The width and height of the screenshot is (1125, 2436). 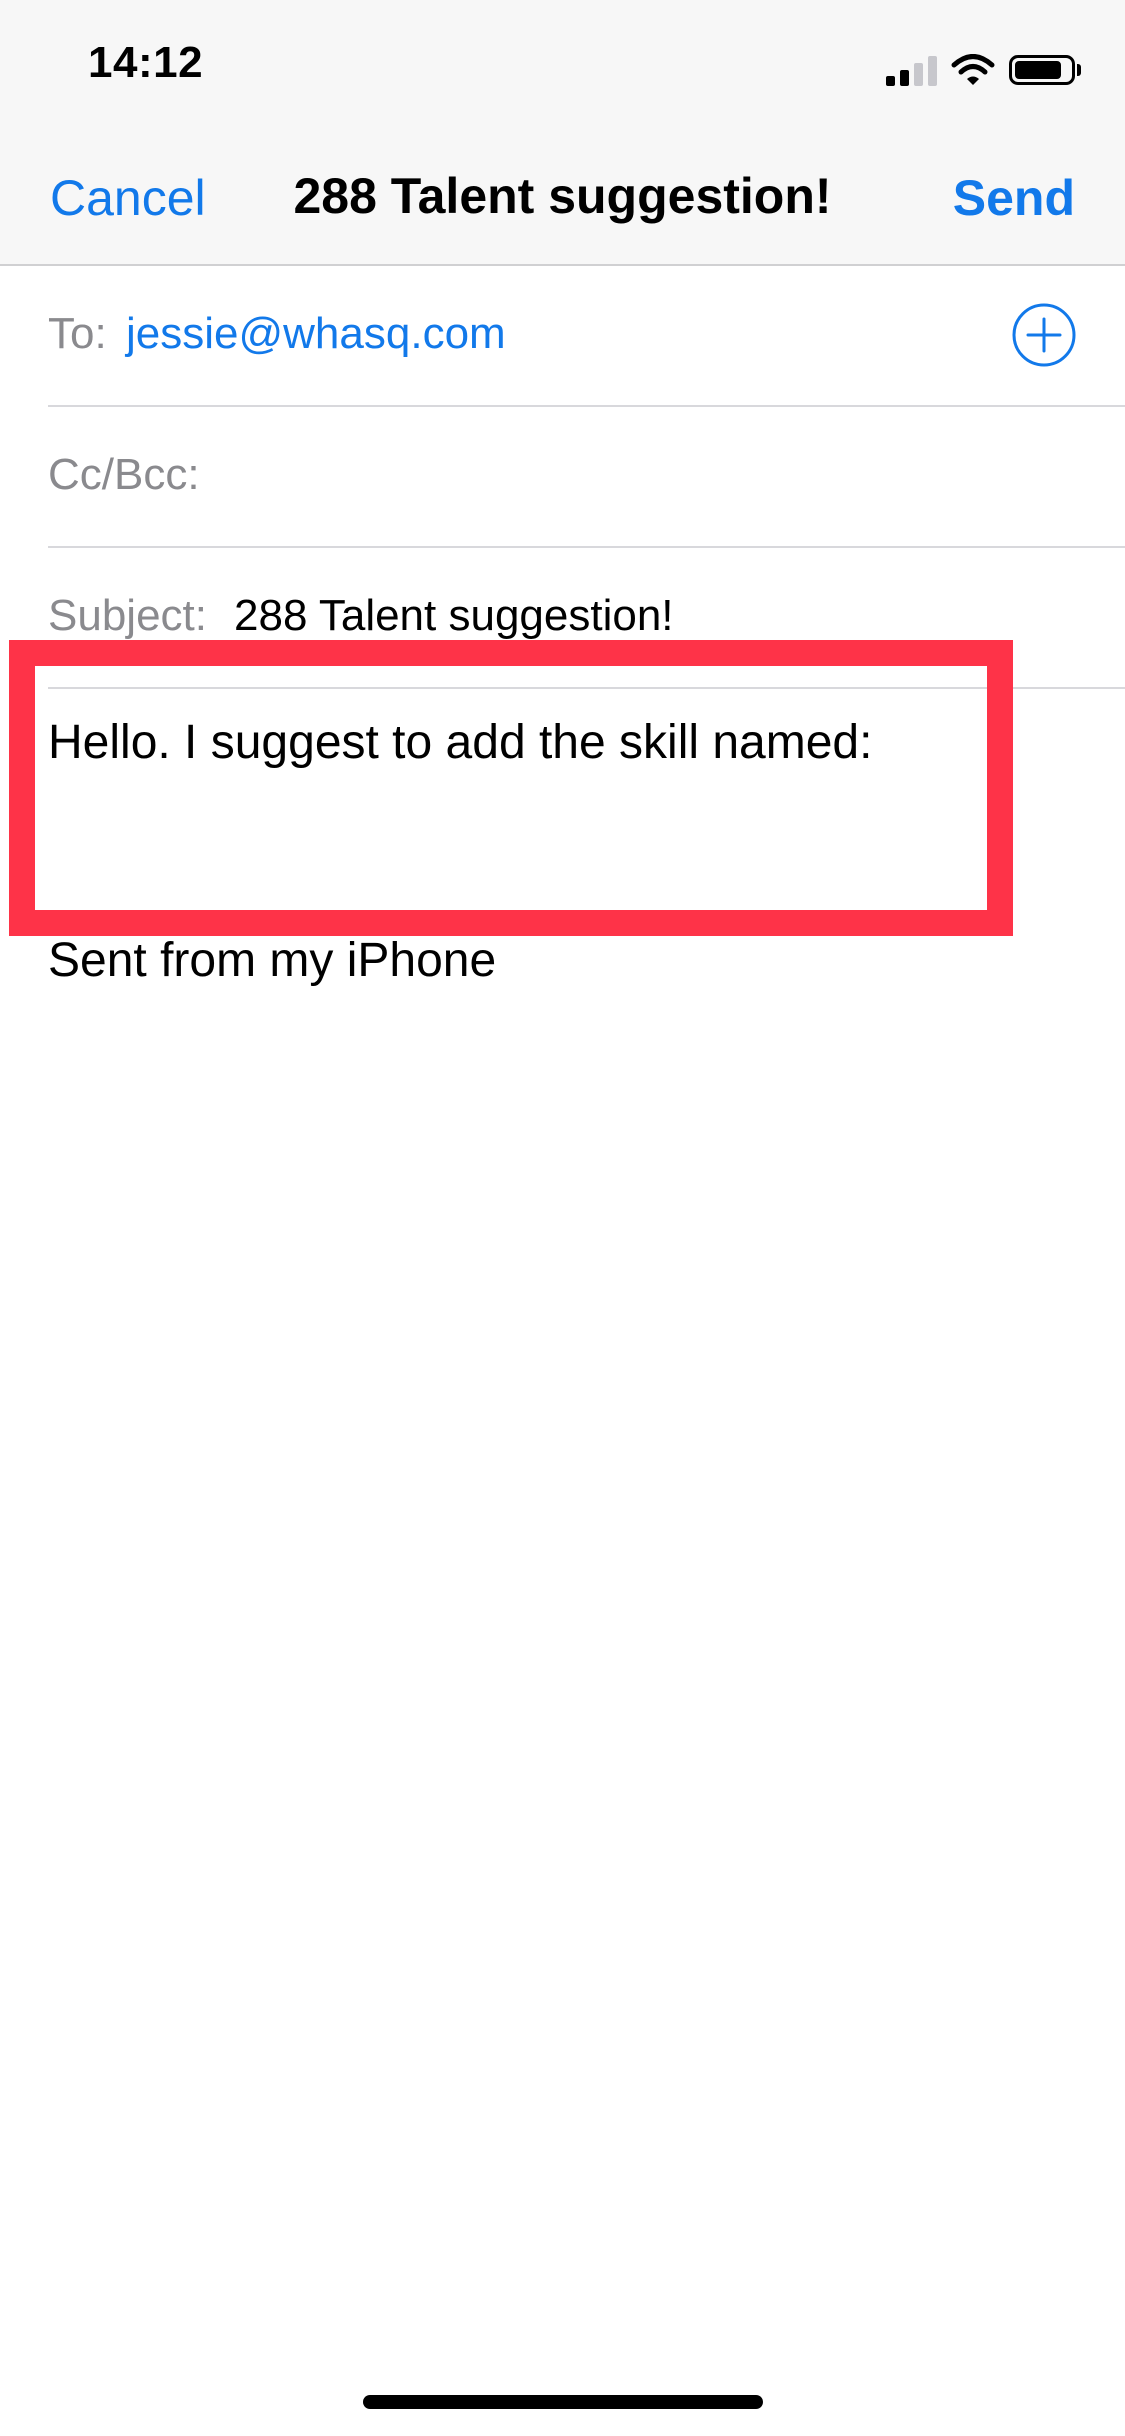 I want to click on cc-bcc-field: Cc/Bcc:, so click(x=586, y=477).